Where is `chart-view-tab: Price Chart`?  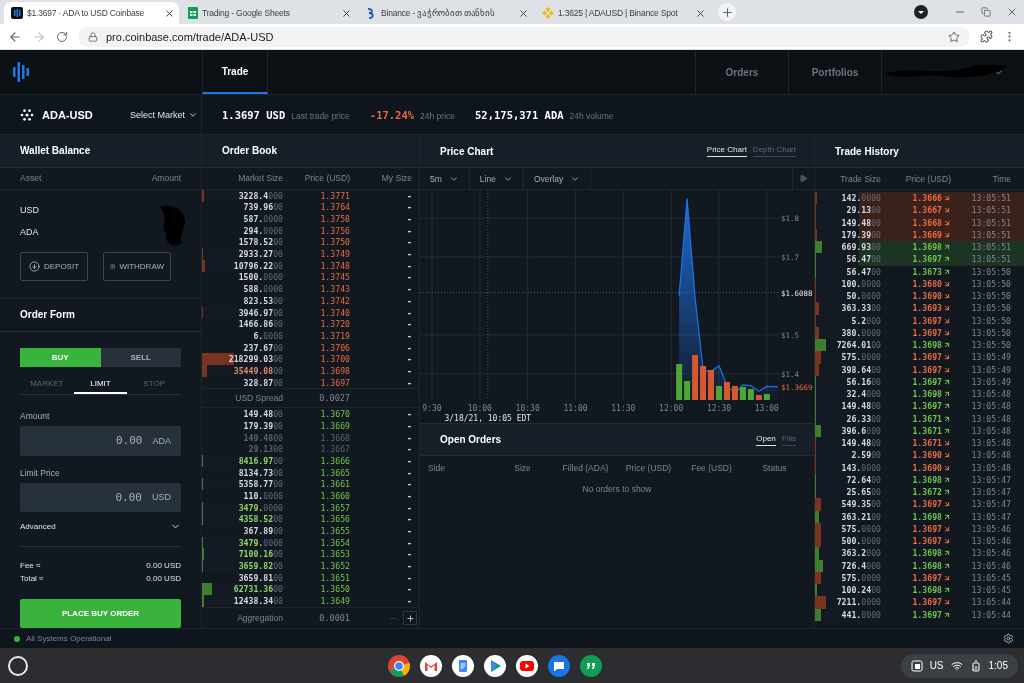 chart-view-tab: Price Chart is located at coordinates (726, 151).